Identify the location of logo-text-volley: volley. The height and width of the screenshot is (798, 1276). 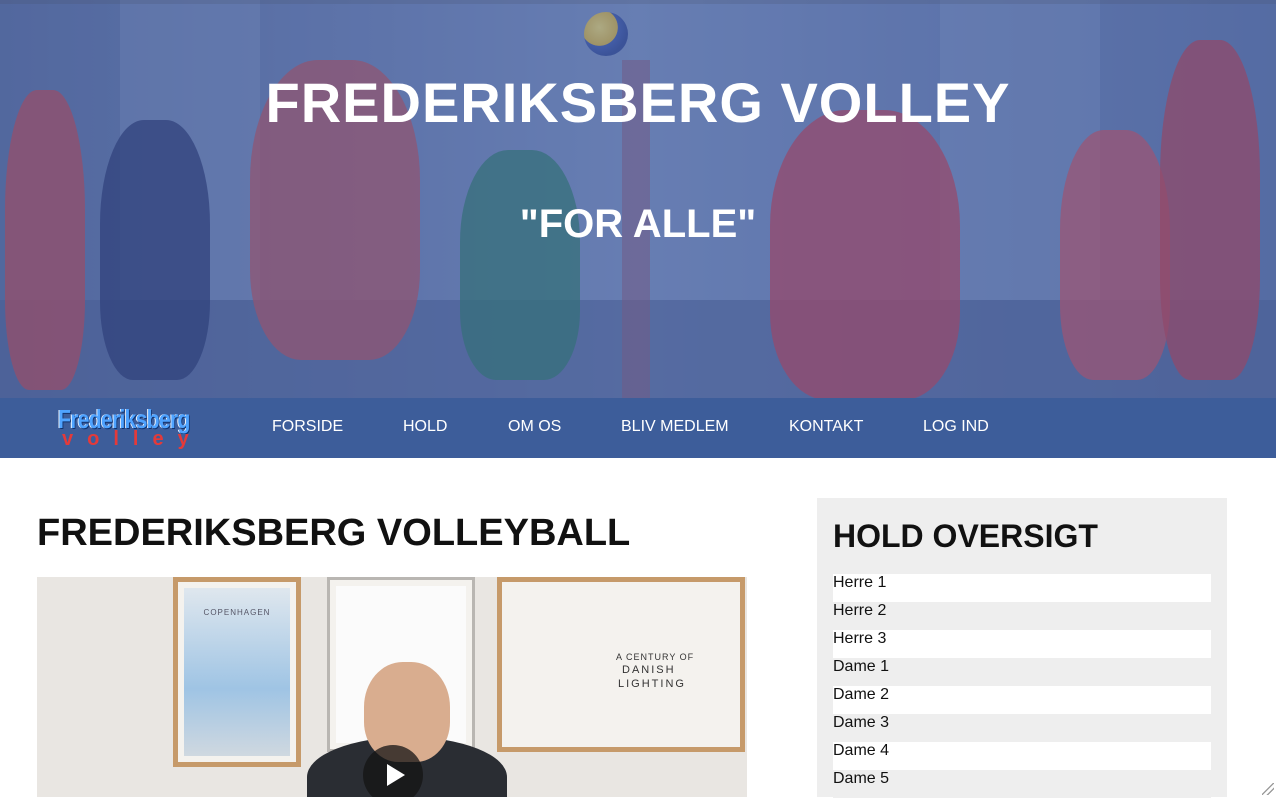
(132, 439).